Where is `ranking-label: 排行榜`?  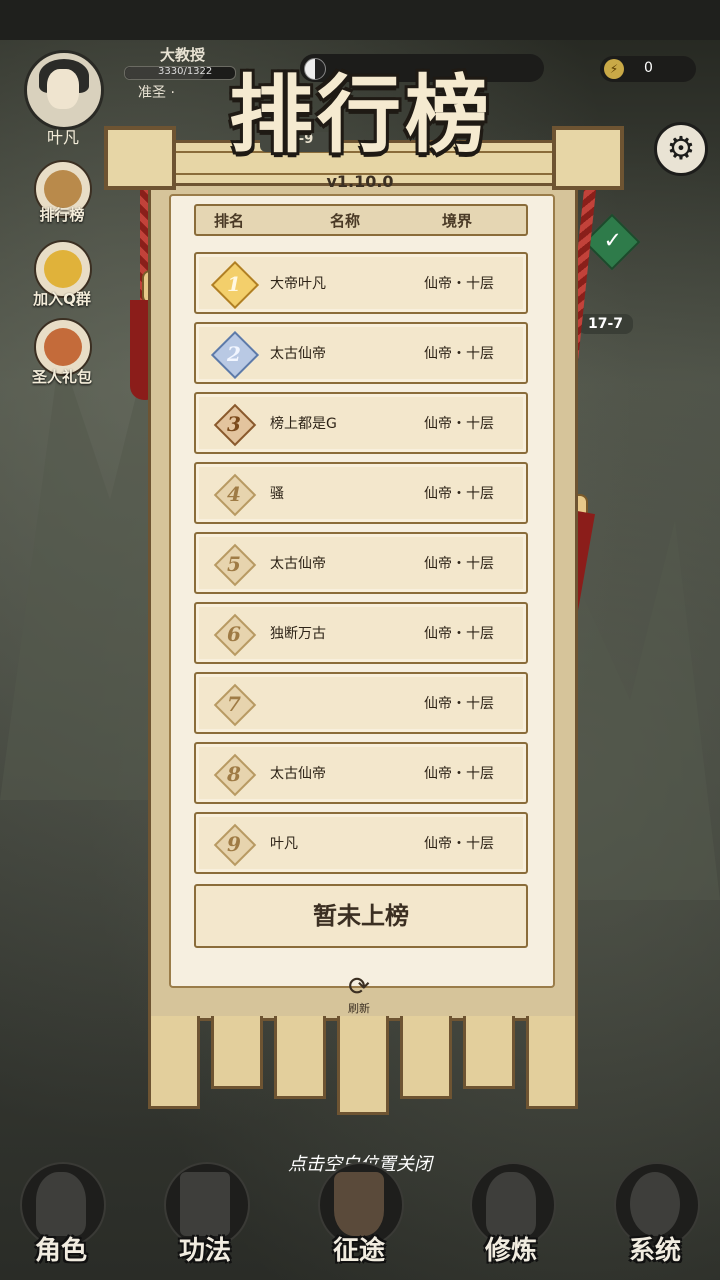
ranking-label: 排行榜 is located at coordinates (62, 215).